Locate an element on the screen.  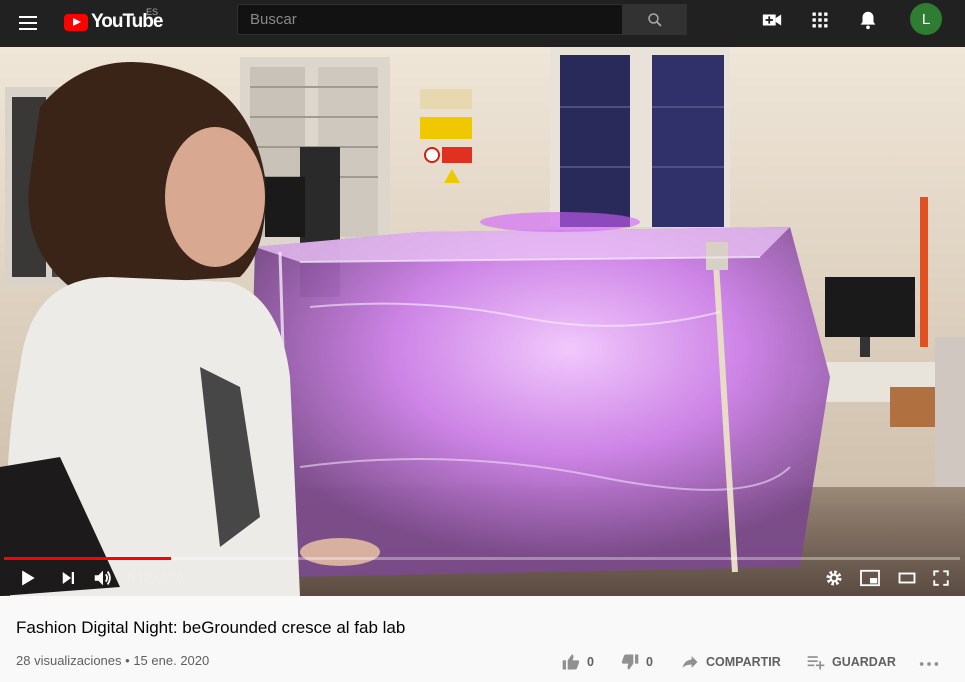
apps-grid-icon is located at coordinates (820, 20).